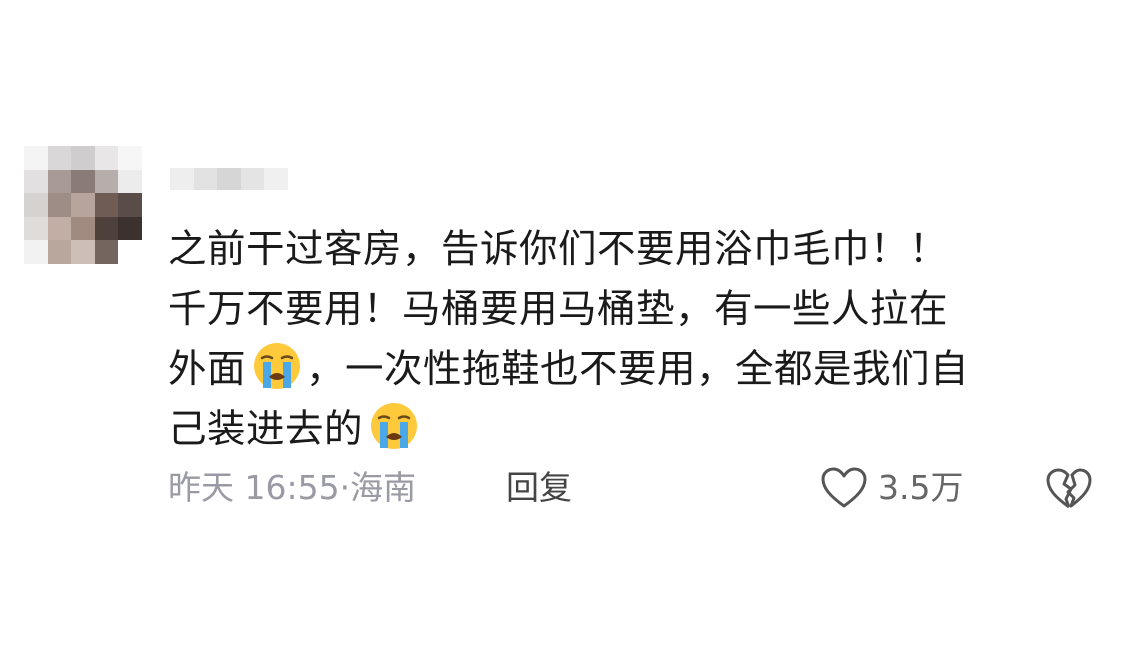 This screenshot has width=1132, height=662. I want to click on like-button: 3.5万, so click(891, 488).